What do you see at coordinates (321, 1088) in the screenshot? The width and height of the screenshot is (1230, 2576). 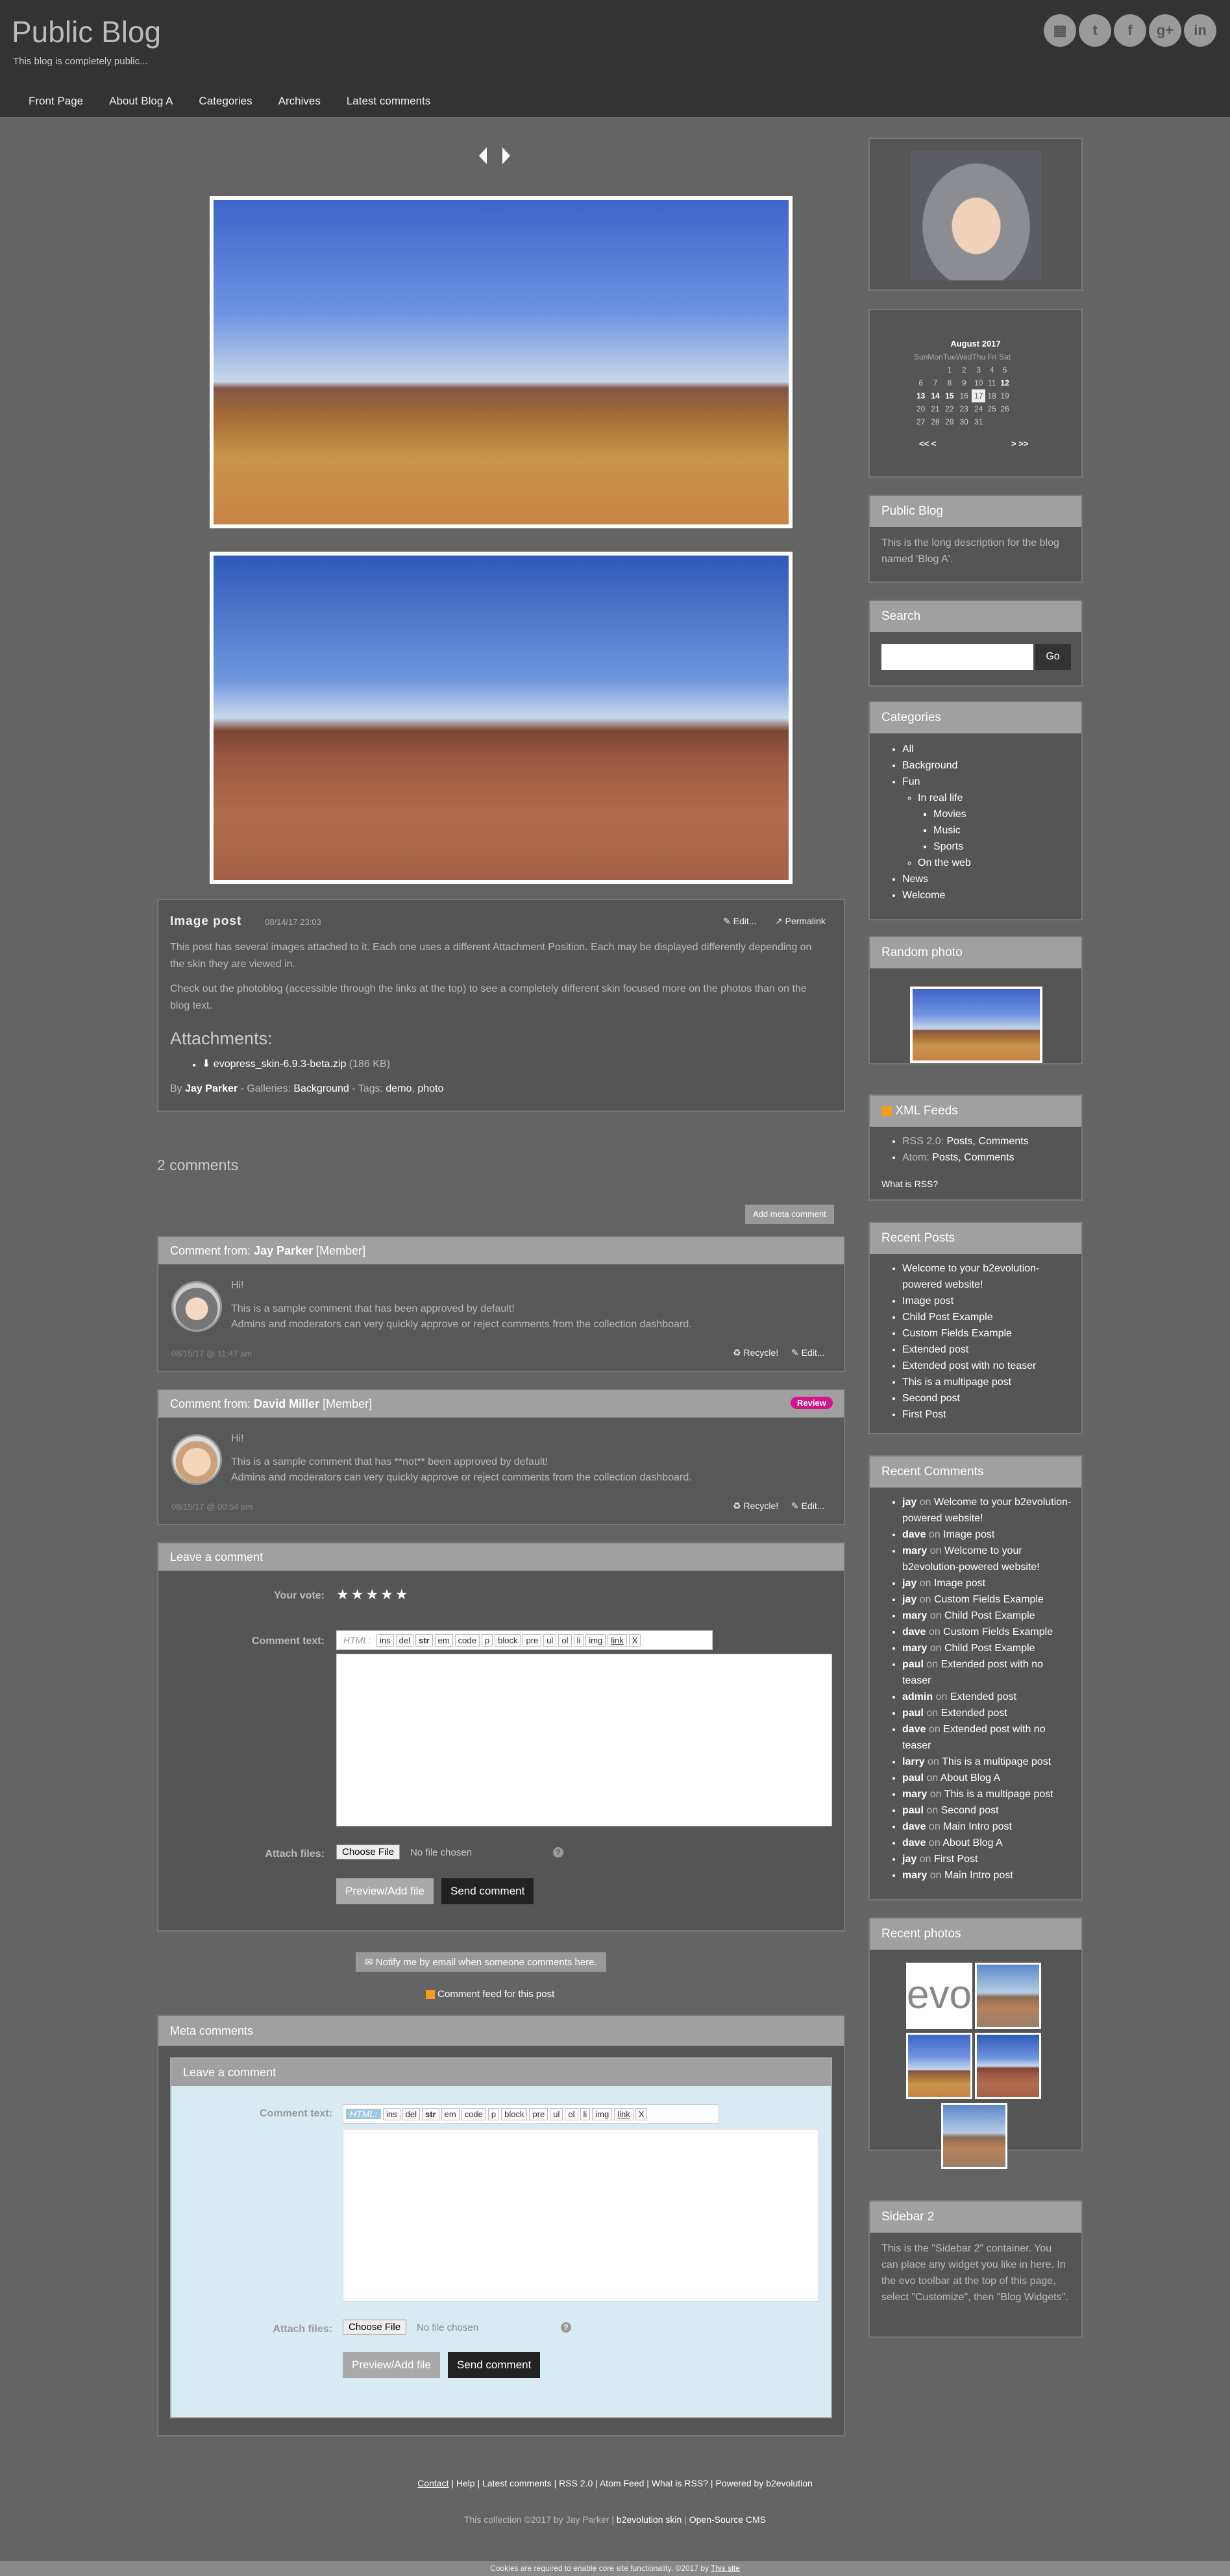 I see `gallery-link: Background` at bounding box center [321, 1088].